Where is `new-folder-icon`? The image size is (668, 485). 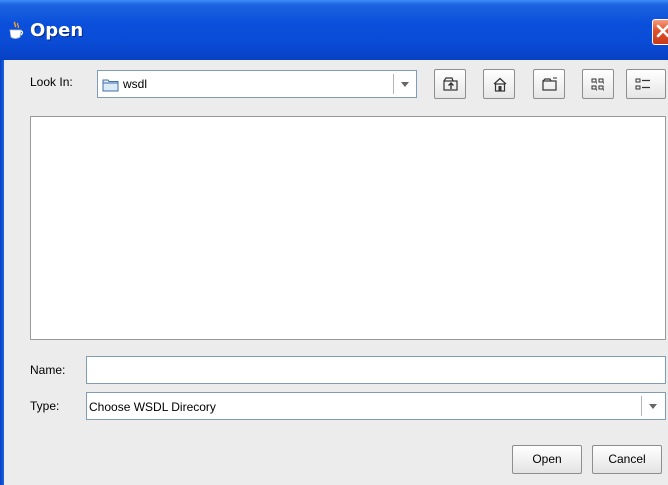
new-folder-icon is located at coordinates (549, 84).